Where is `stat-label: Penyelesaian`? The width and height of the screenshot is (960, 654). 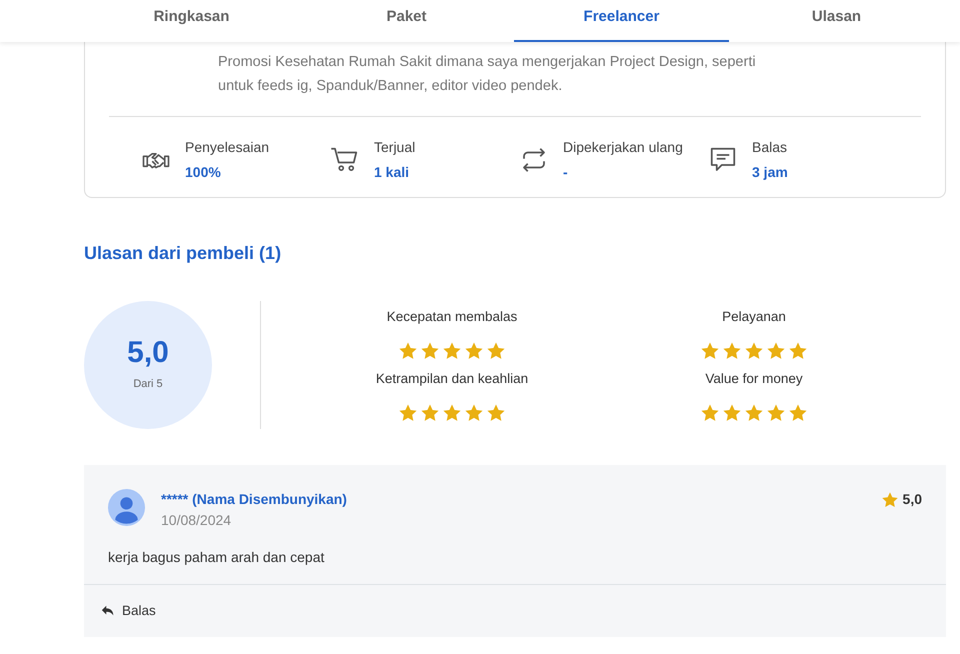
stat-label: Penyelesaian is located at coordinates (227, 147).